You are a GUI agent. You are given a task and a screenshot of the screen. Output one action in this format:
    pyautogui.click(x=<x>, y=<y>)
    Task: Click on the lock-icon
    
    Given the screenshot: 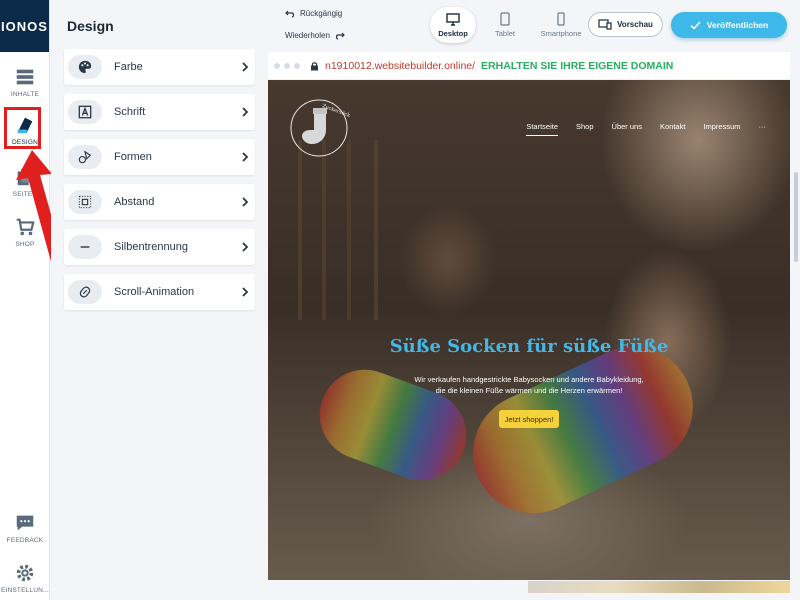 What is the action you would take?
    pyautogui.click(x=314, y=65)
    